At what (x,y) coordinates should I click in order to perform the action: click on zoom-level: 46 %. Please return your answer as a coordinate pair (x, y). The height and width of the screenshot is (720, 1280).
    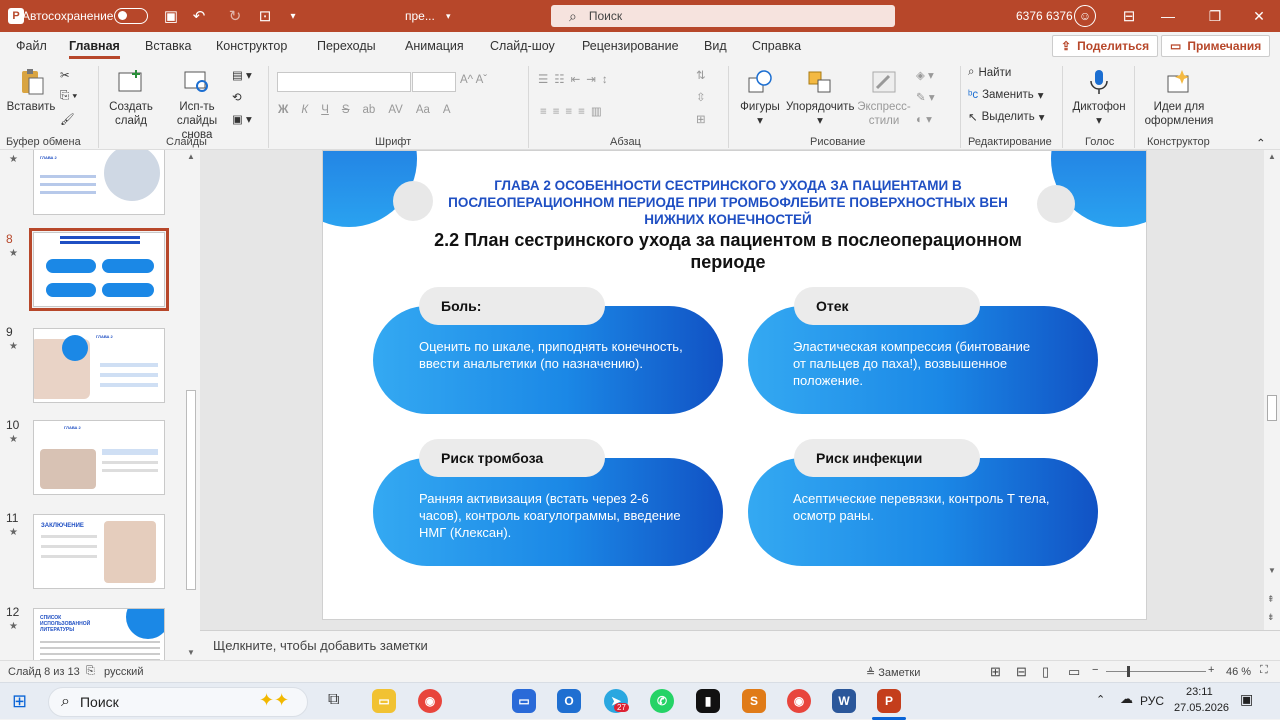
    Looking at the image, I should click on (1238, 672).